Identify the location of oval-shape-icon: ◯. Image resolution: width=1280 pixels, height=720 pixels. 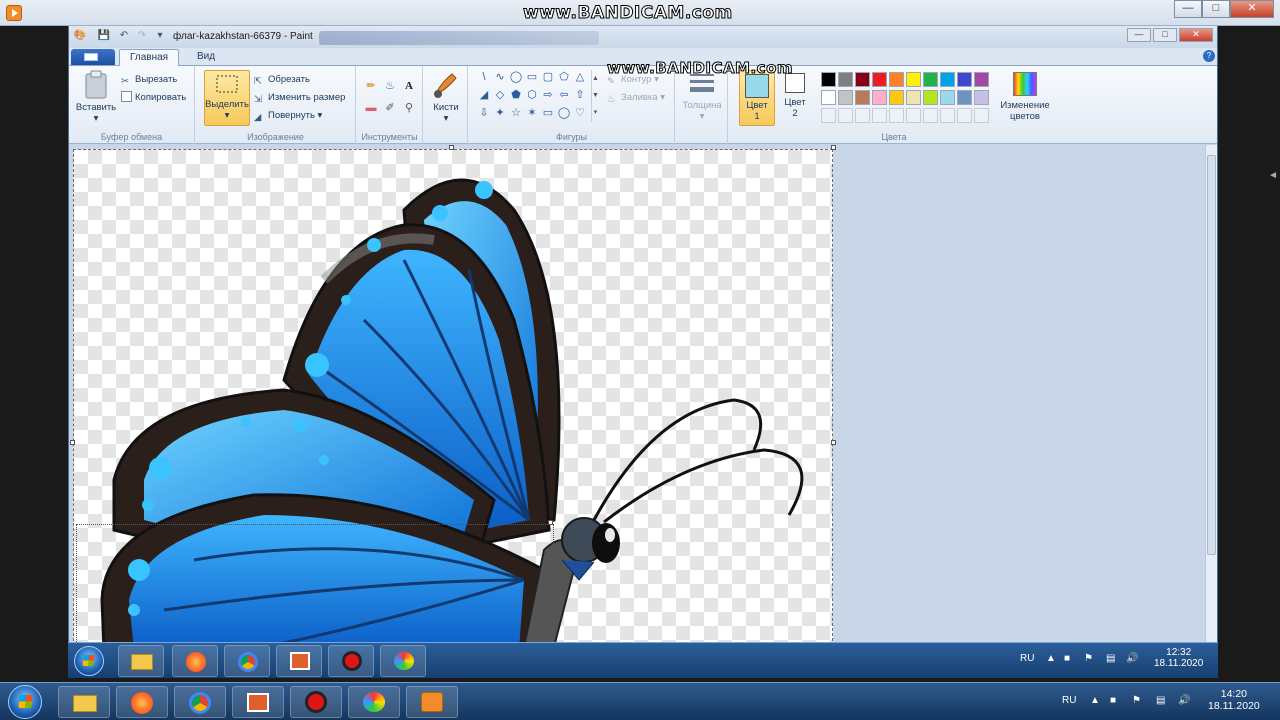
(516, 77).